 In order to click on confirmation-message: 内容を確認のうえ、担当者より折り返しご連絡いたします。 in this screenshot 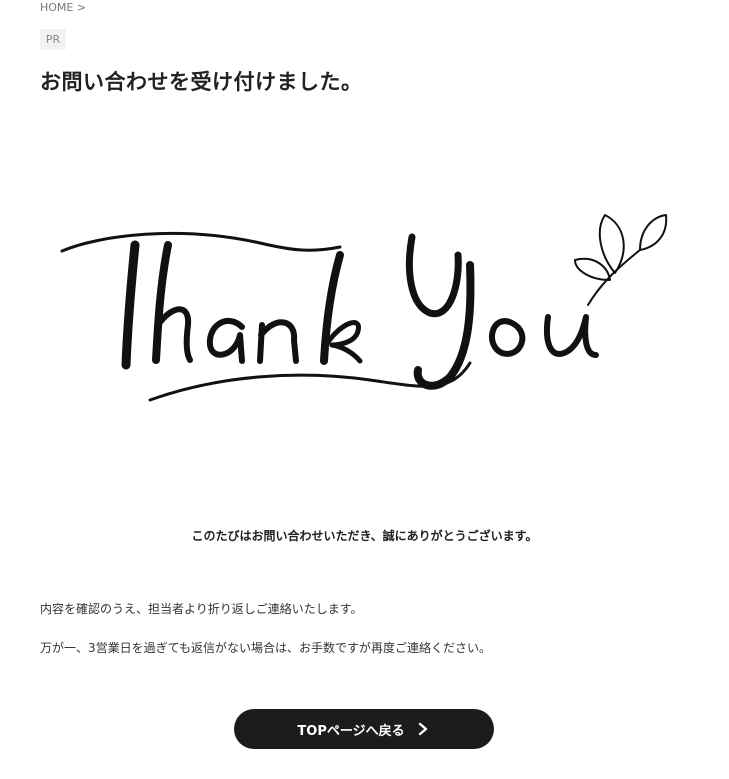, I will do `click(201, 609)`.